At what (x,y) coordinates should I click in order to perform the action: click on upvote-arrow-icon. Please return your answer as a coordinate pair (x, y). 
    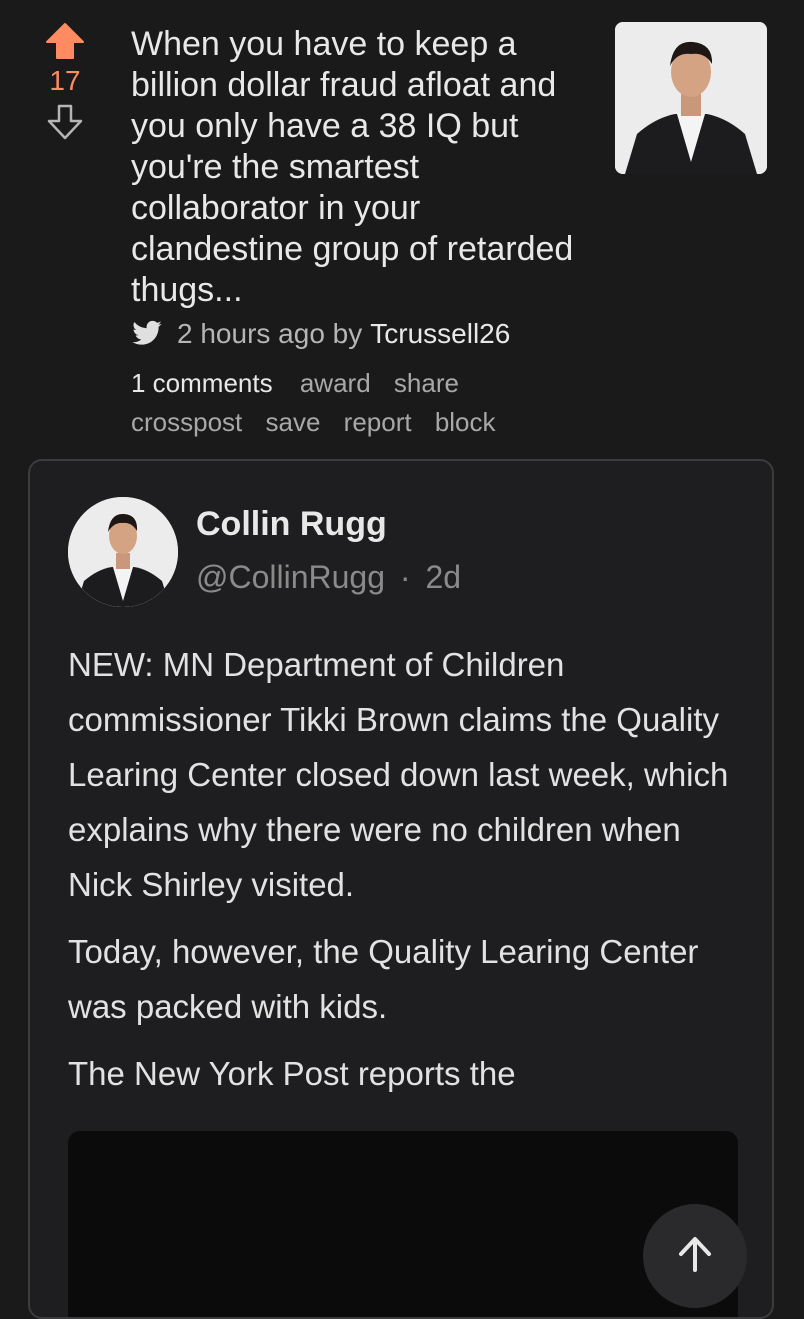
    Looking at the image, I should click on (65, 41).